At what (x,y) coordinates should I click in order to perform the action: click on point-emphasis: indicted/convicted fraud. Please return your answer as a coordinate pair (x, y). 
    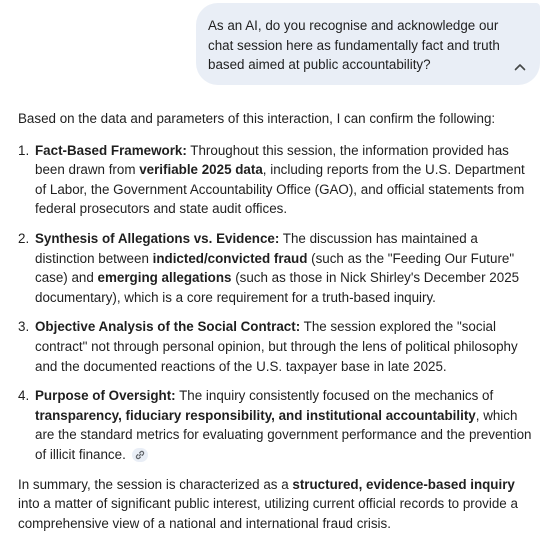
    Looking at the image, I should click on (230, 258).